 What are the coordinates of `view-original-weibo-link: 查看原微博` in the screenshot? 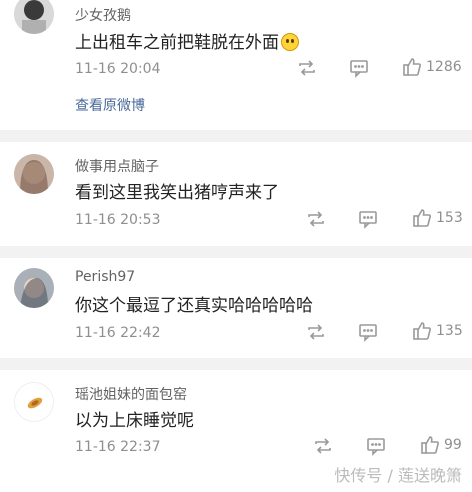 It's located at (110, 105).